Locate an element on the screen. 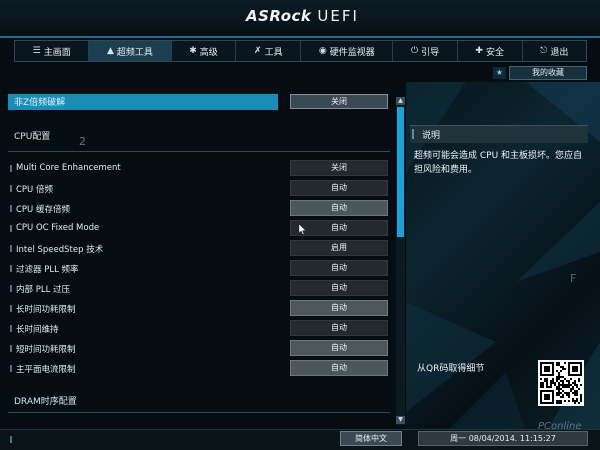  setting-label: 主平面电流限制 is located at coordinates (46, 370).